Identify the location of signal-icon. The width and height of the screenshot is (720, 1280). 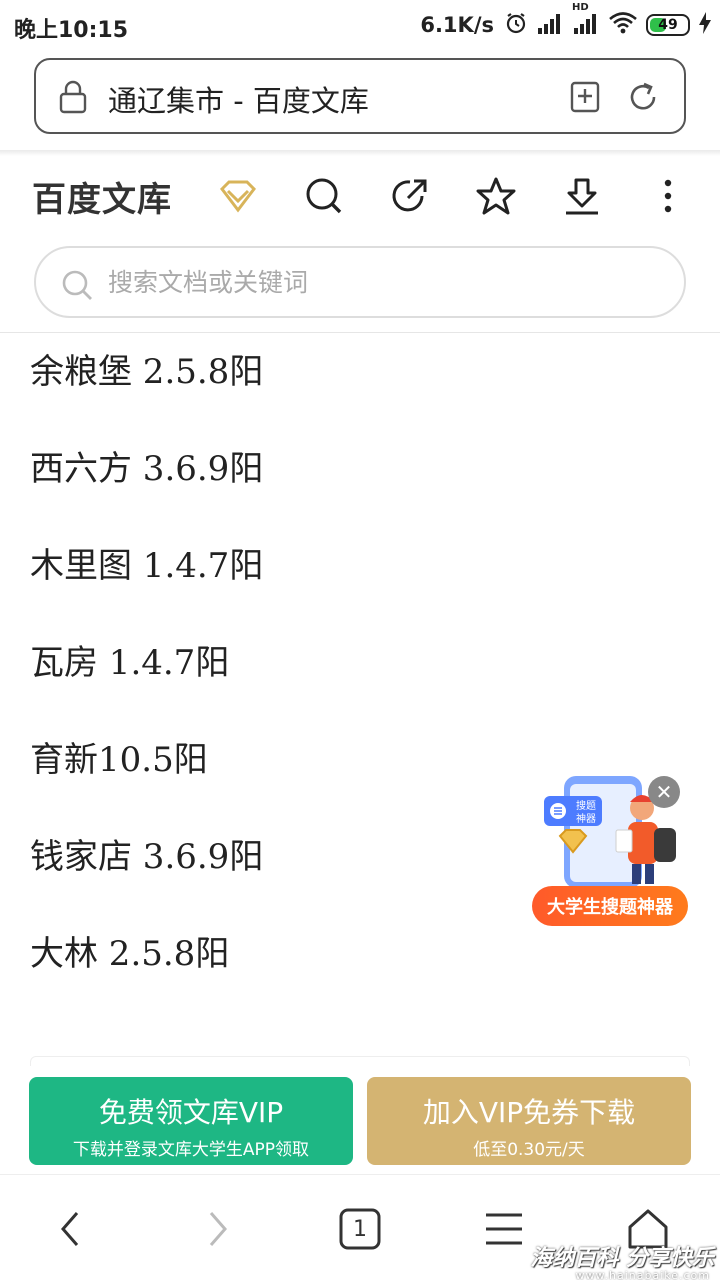
(550, 25).